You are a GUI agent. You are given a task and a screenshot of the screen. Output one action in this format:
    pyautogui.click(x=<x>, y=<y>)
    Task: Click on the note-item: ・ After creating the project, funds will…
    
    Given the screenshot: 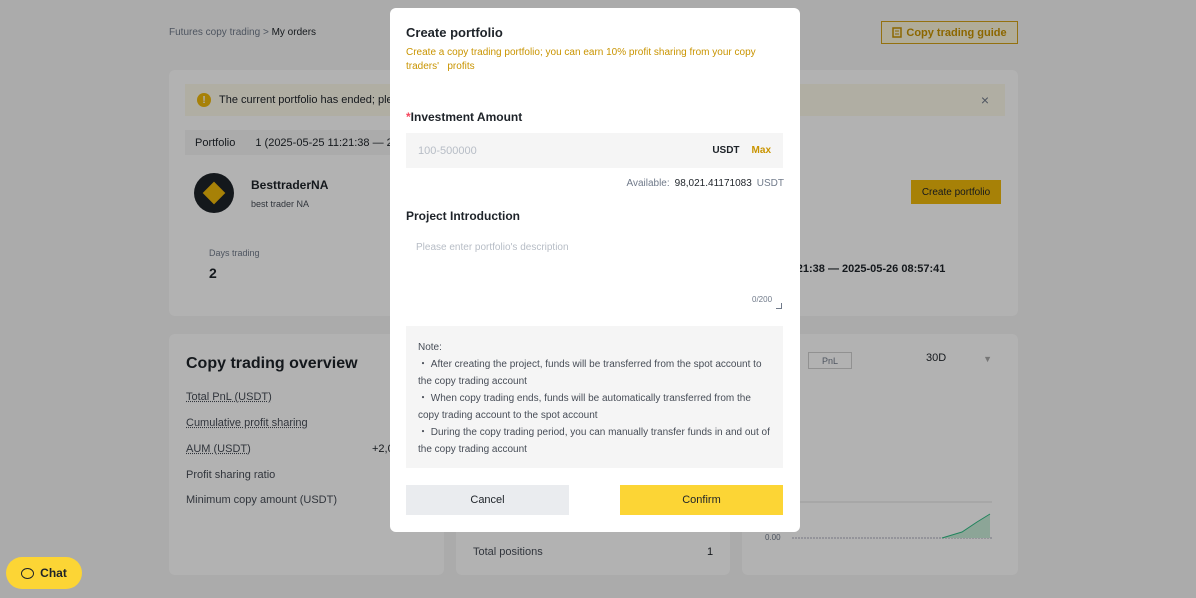 What is the action you would take?
    pyautogui.click(x=590, y=373)
    